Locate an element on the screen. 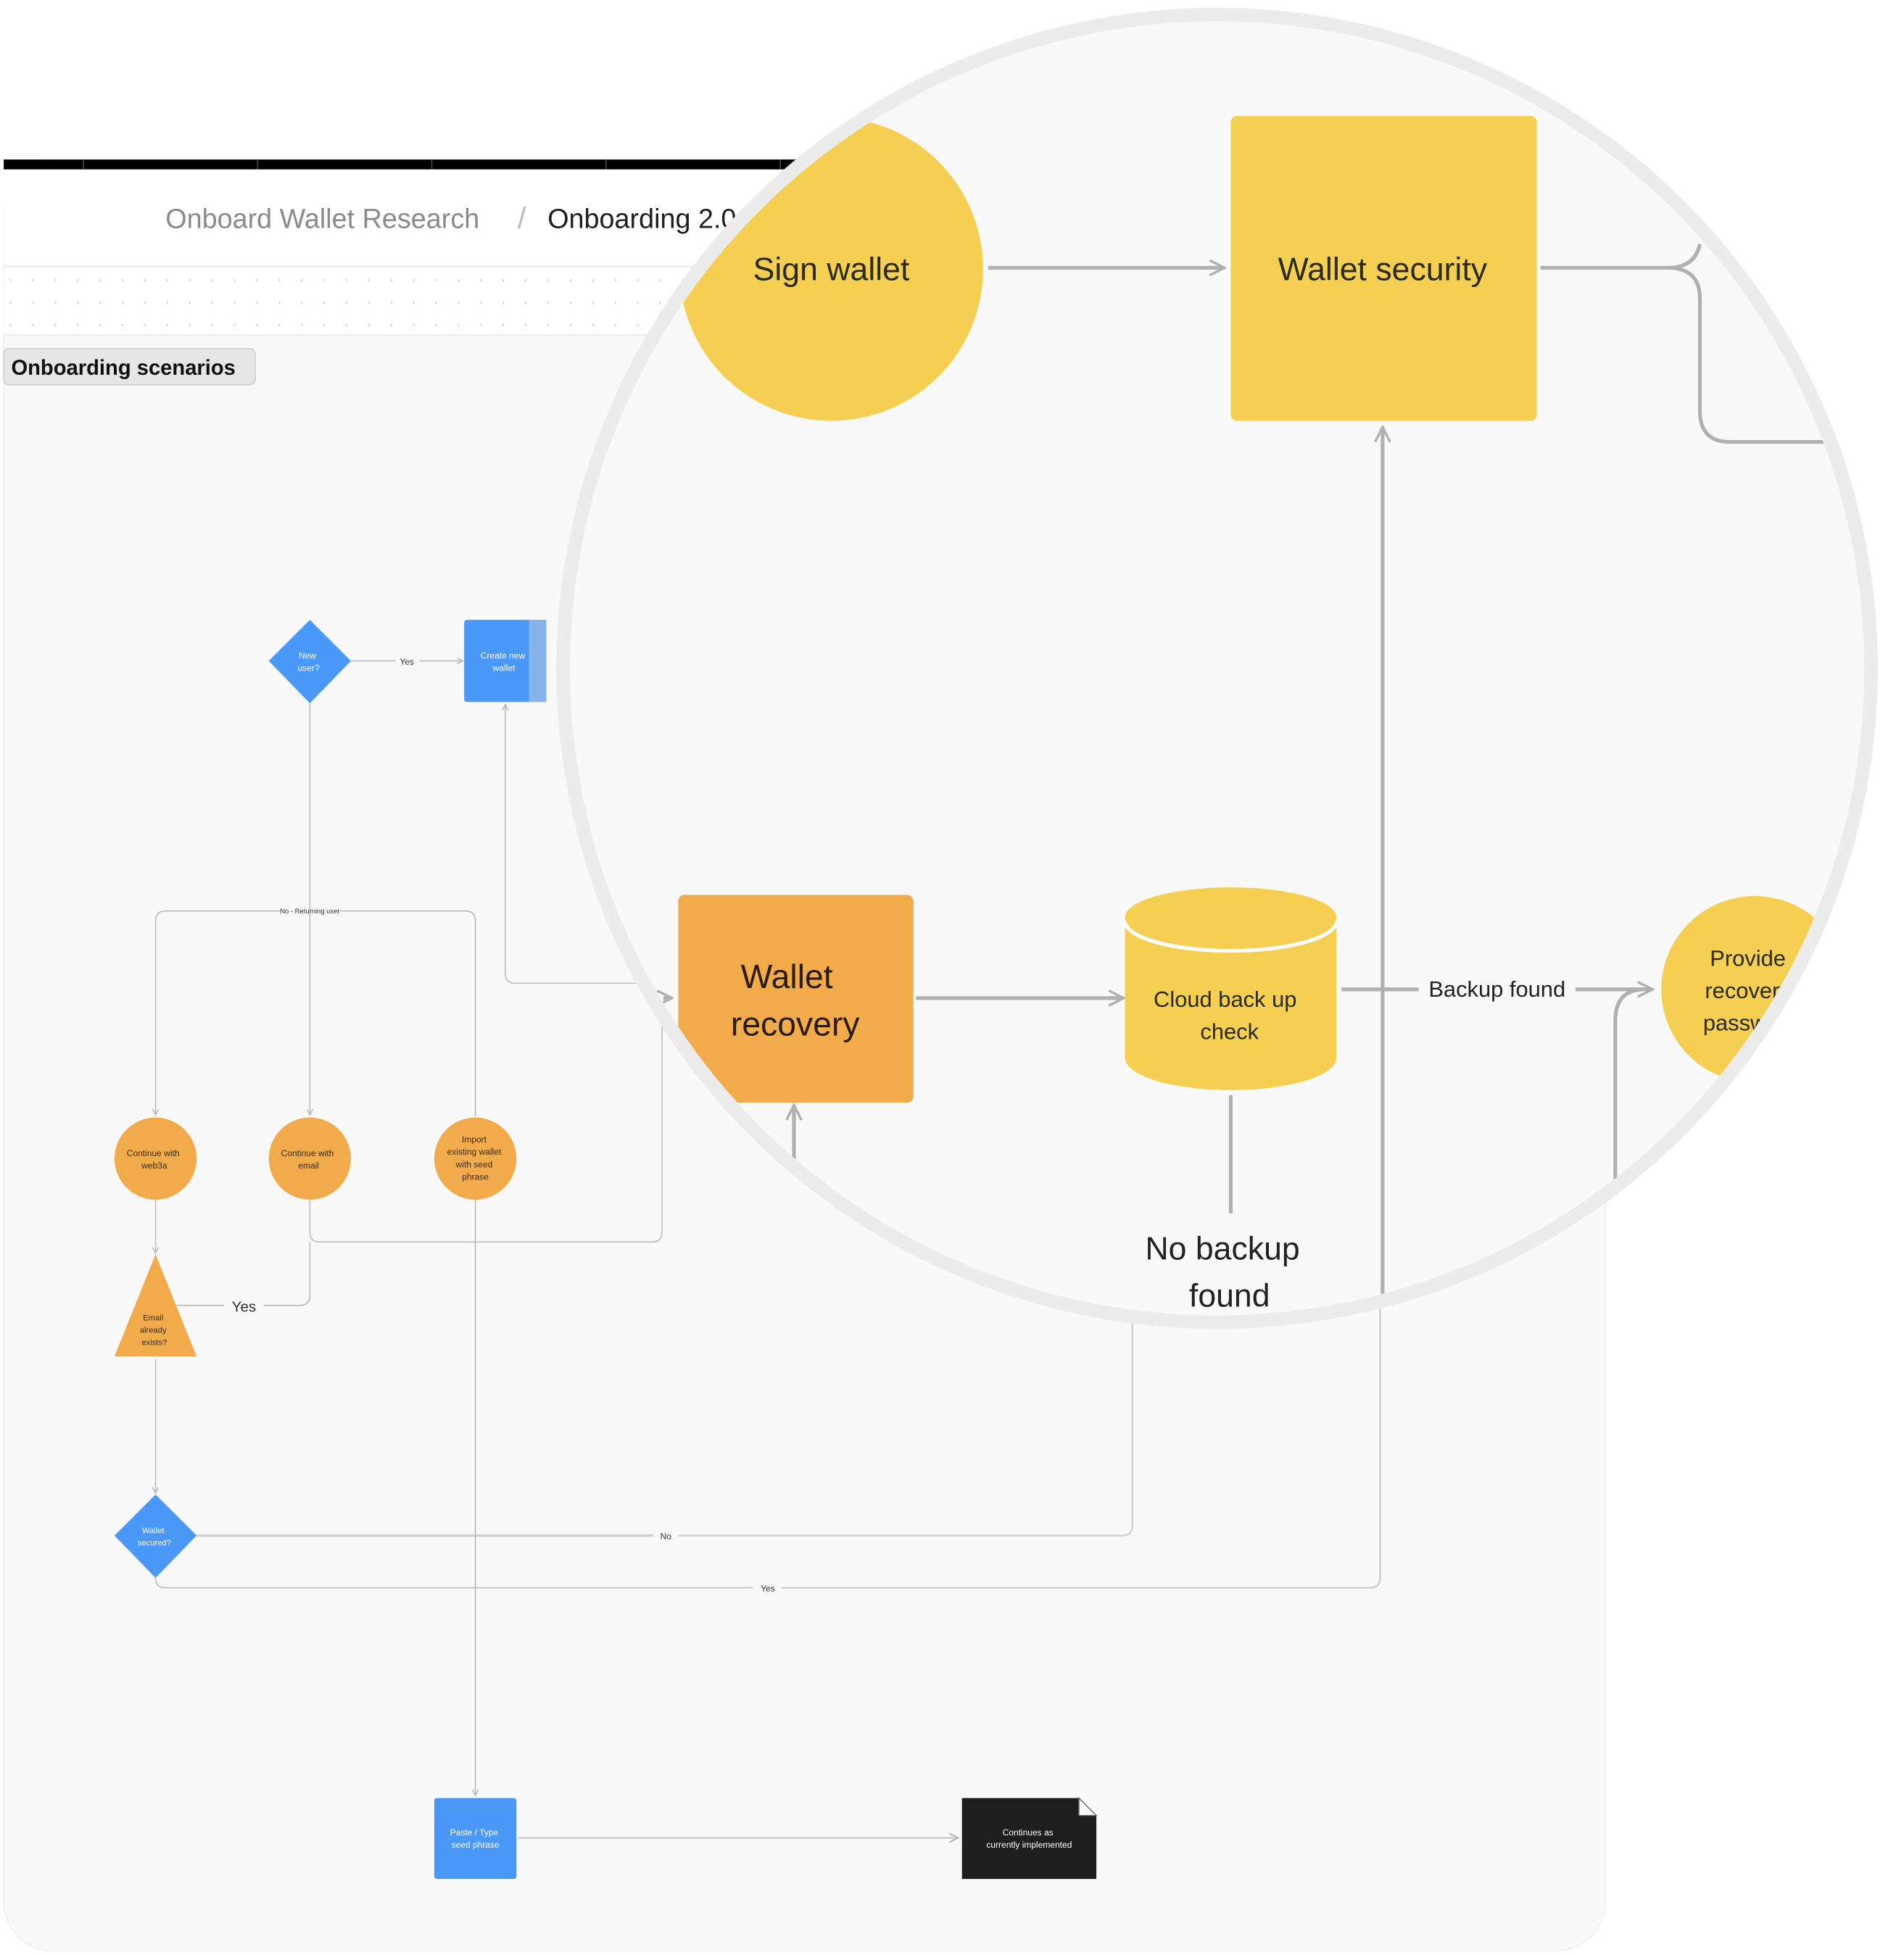 The height and width of the screenshot is (1955, 1904). label-backup-found: Backup found is located at coordinates (1496, 989).